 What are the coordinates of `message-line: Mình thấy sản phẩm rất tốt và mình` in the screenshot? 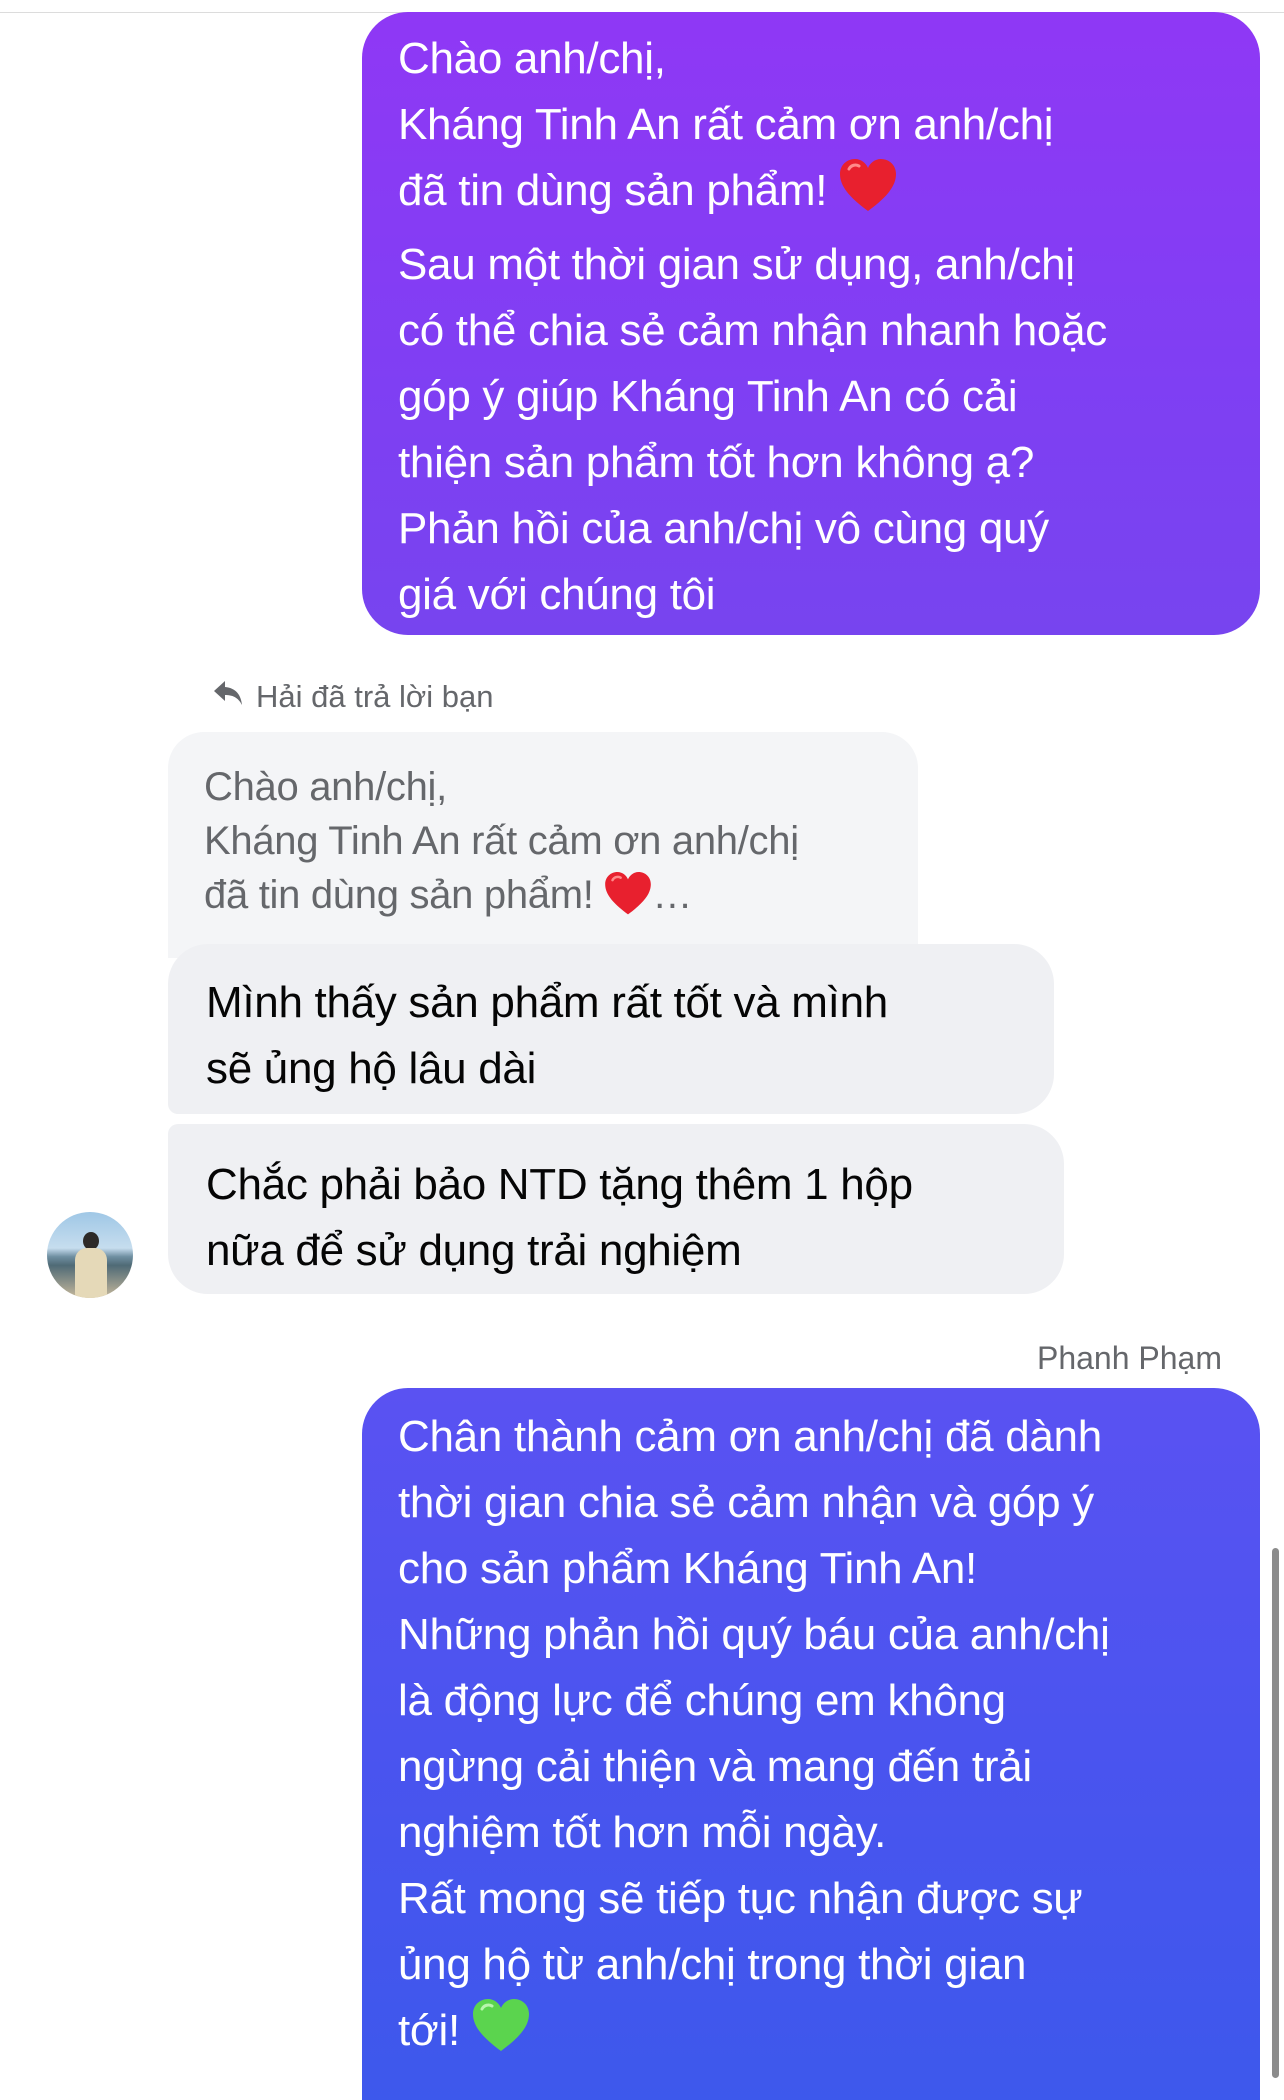 It's located at (547, 1002).